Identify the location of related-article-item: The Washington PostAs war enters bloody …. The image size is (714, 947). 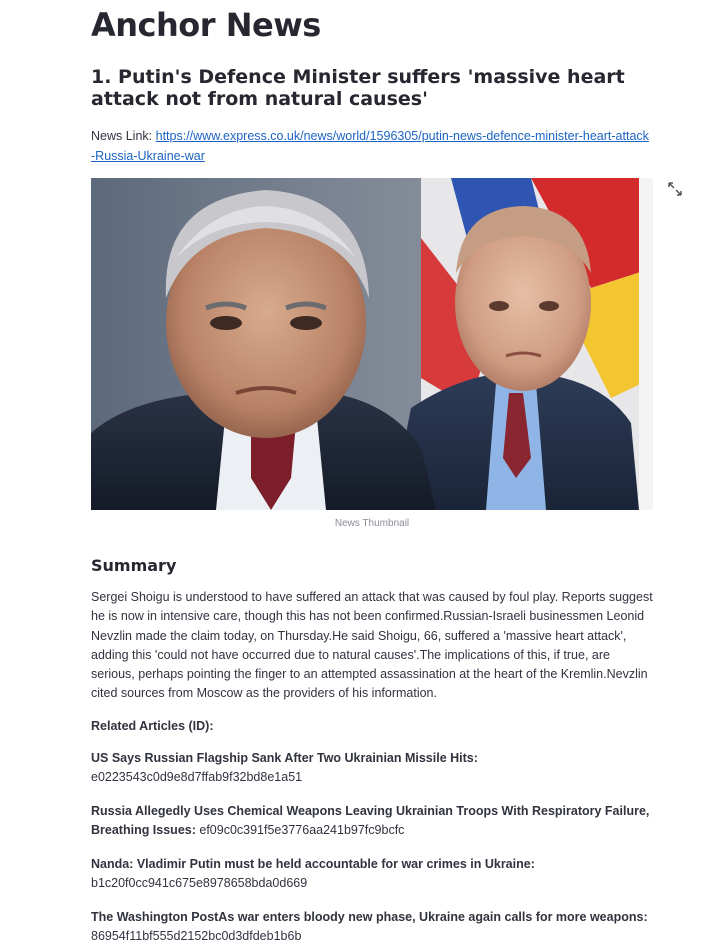
(372, 927).